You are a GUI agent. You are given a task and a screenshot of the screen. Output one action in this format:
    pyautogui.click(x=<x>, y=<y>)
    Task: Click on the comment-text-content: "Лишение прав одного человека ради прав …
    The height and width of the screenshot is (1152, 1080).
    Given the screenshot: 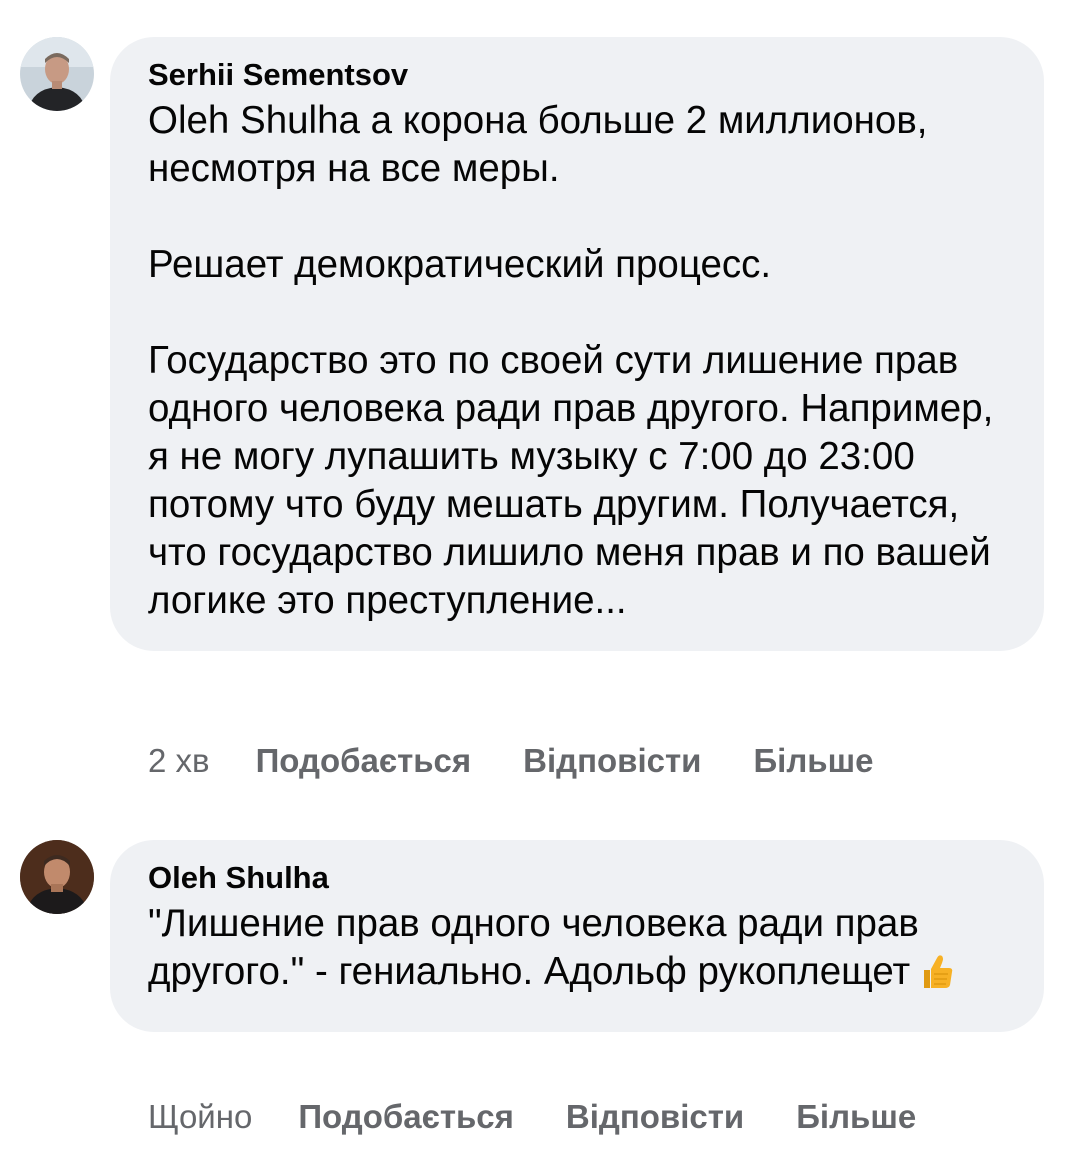 What is the action you would take?
    pyautogui.click(x=539, y=947)
    